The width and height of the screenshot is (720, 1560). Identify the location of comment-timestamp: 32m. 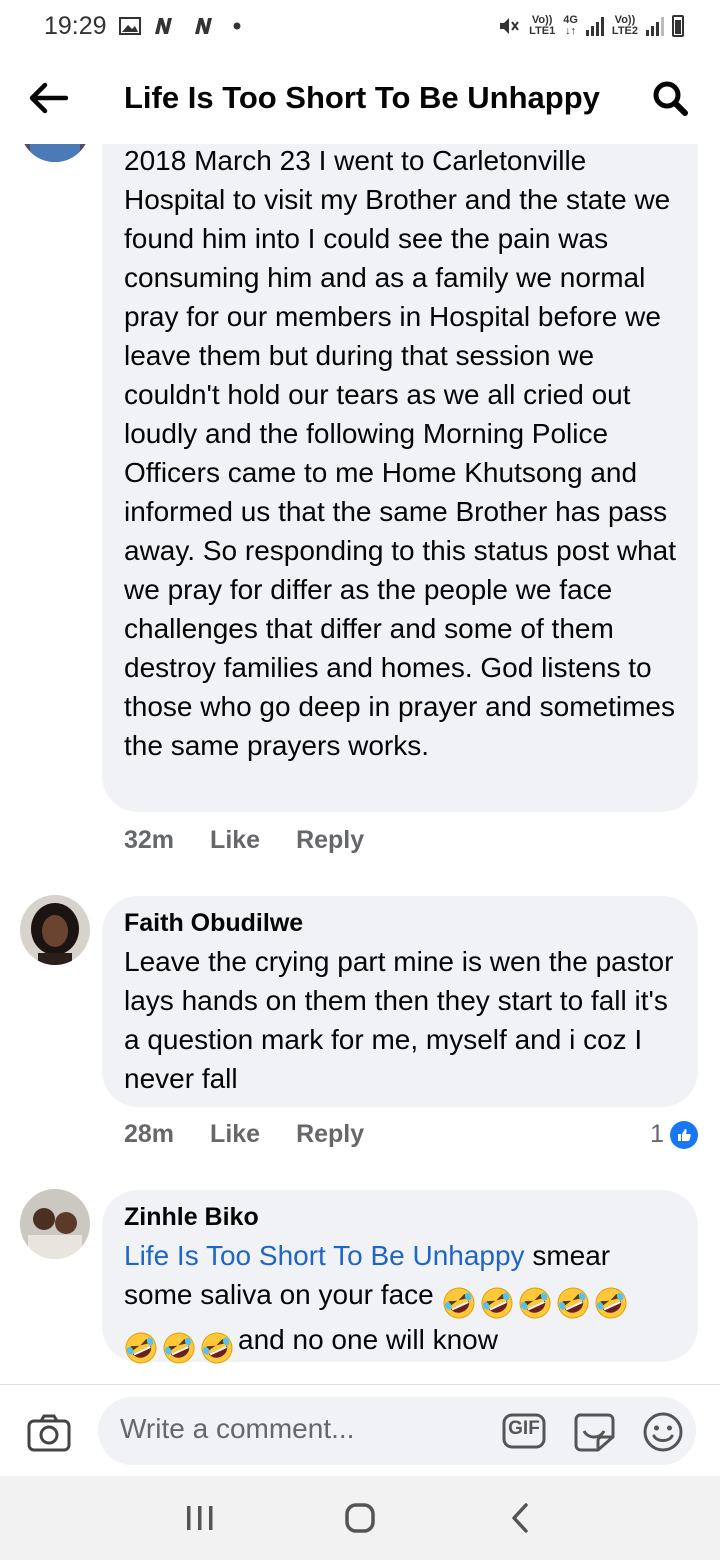
(149, 840).